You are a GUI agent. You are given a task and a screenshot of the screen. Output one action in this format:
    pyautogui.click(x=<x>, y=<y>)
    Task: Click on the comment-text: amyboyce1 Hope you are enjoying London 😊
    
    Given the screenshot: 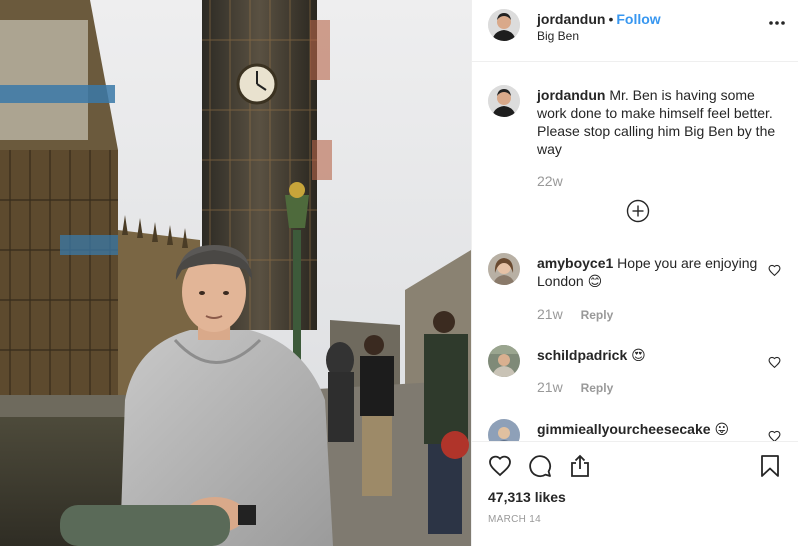 What is the action you would take?
    pyautogui.click(x=657, y=272)
    